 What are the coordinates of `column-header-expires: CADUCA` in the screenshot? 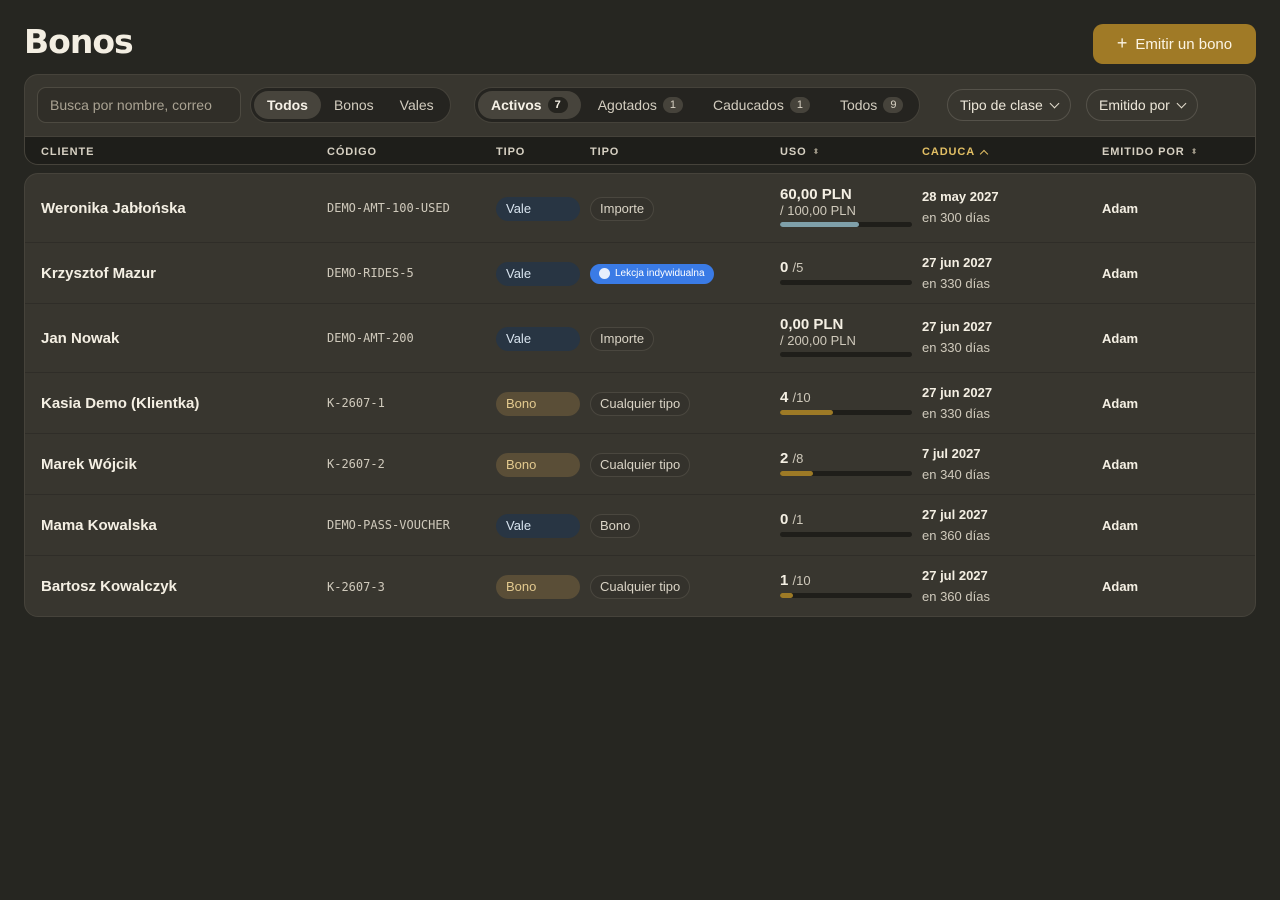 It's located at (955, 150).